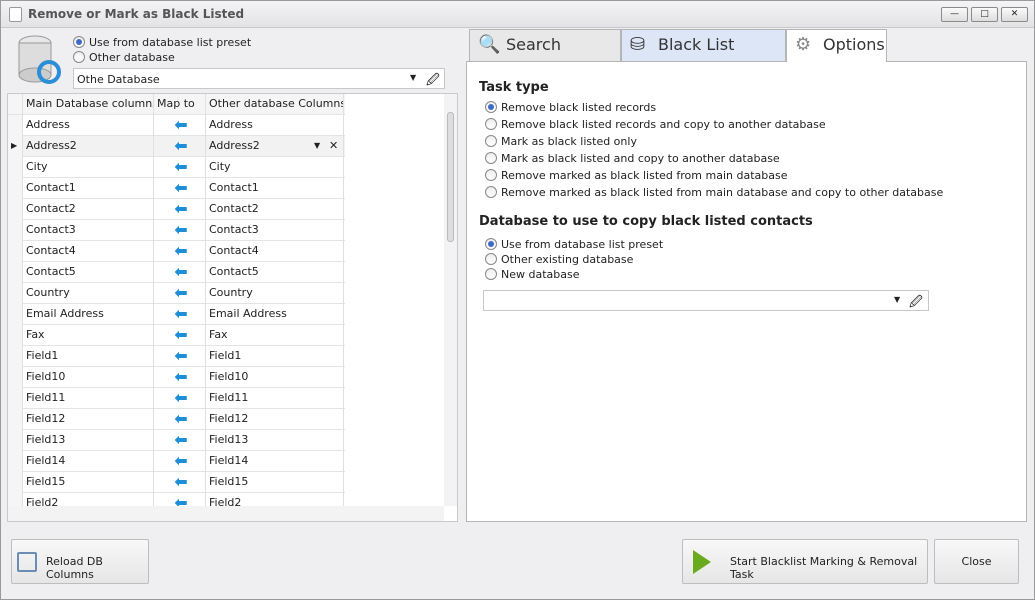 The image size is (1035, 600). Describe the element at coordinates (176, 188) in the screenshot. I see `table-row: Contact1 ⬅ Contact1` at that location.